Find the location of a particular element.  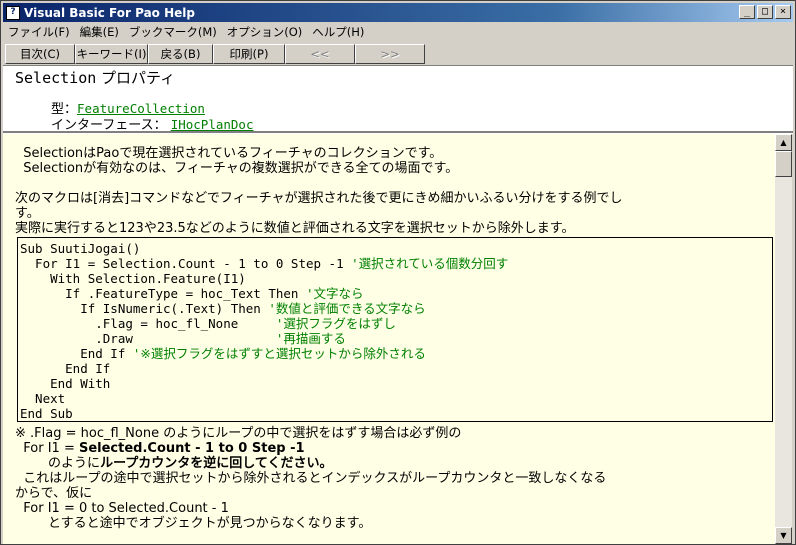

previous-topic-button: << is located at coordinates (320, 54).